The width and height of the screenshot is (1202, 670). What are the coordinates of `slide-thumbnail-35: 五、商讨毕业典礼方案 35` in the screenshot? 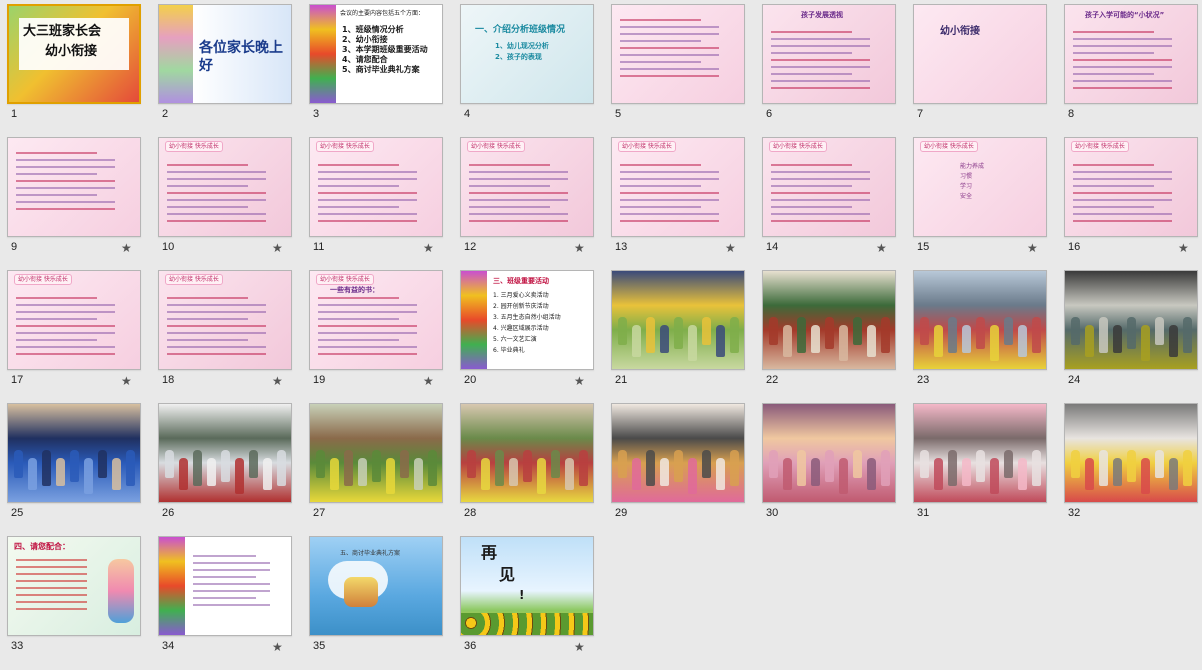 It's located at (376, 595).